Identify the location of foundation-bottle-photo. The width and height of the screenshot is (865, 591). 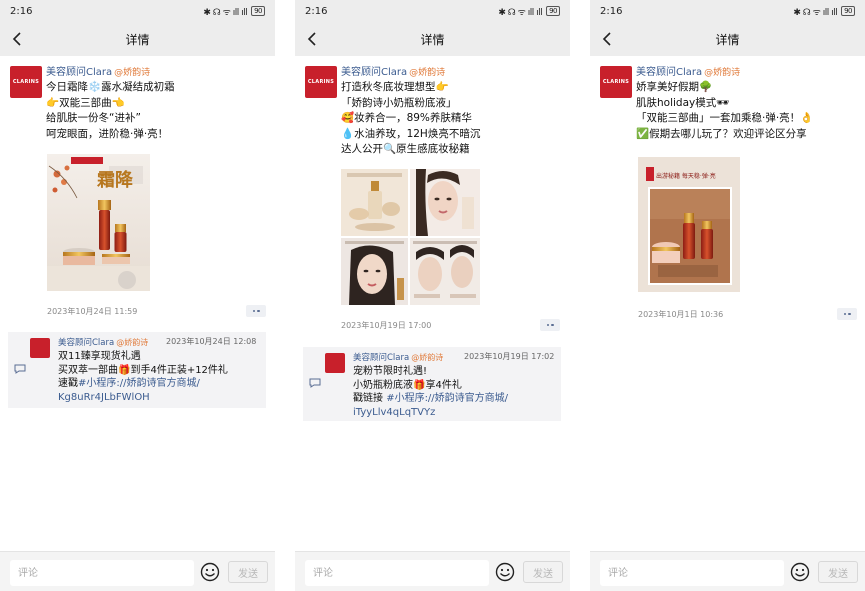
(374, 202).